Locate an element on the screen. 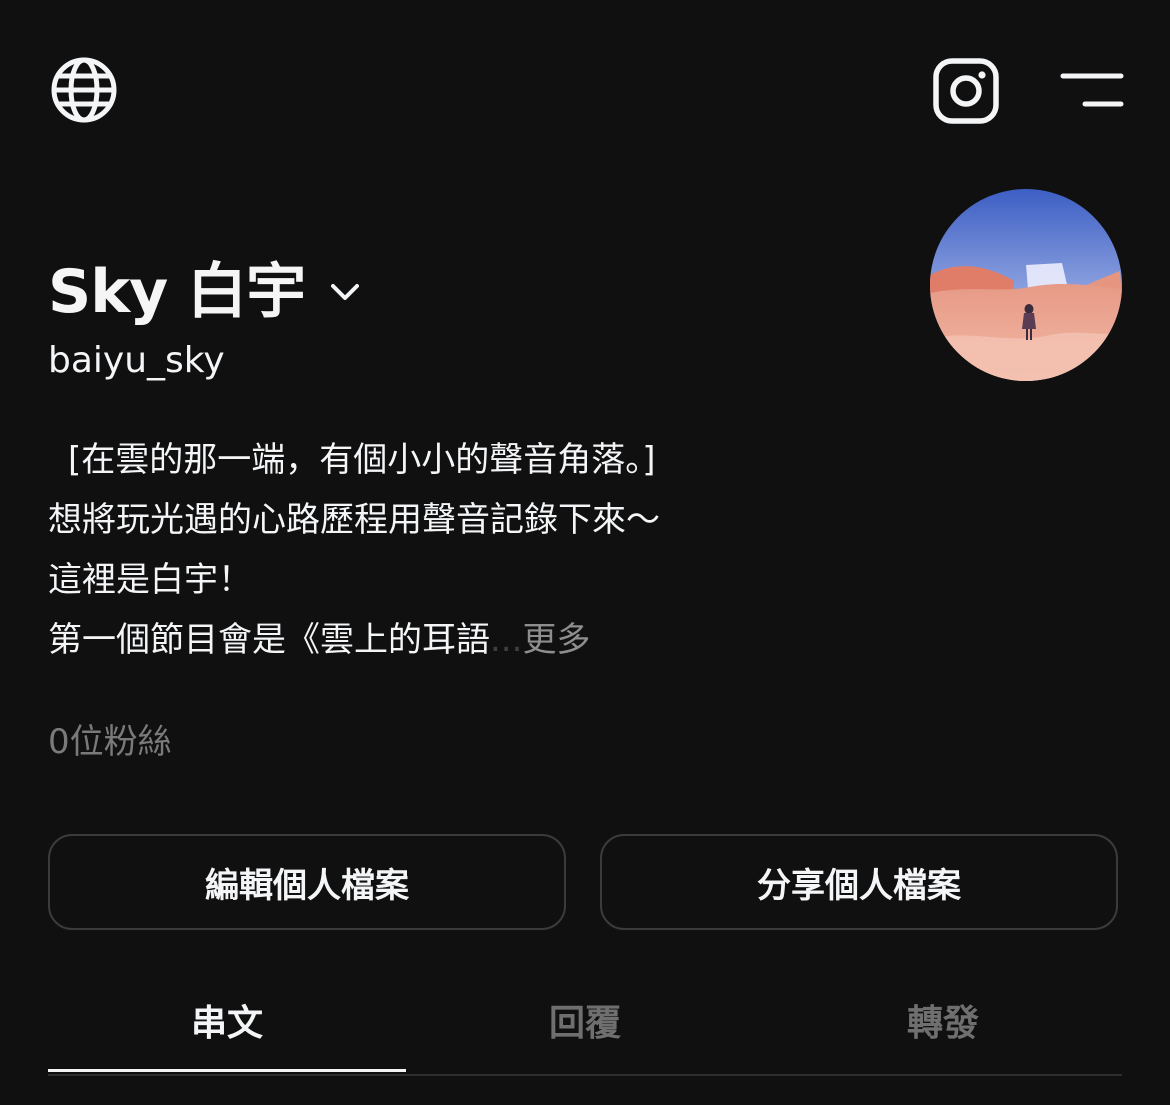 This screenshot has height=1105, width=1170. globe-icon is located at coordinates (84, 90).